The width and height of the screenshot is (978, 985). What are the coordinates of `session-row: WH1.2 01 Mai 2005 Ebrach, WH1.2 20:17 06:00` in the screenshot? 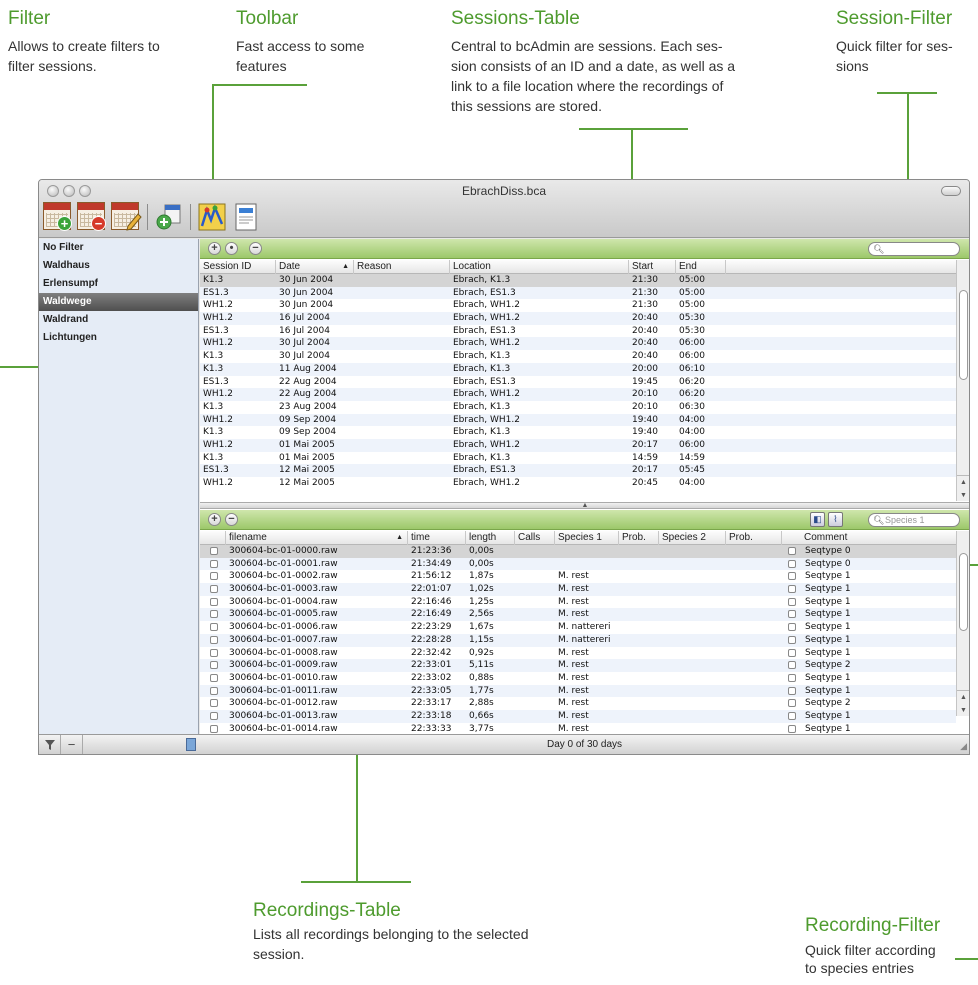 It's located at (578, 445).